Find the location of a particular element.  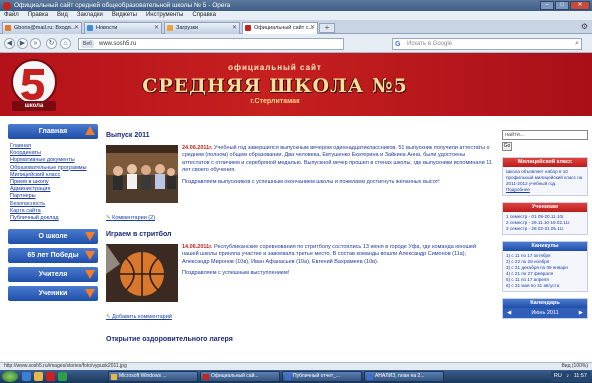

forward-icon: ▶ is located at coordinates (22, 43).